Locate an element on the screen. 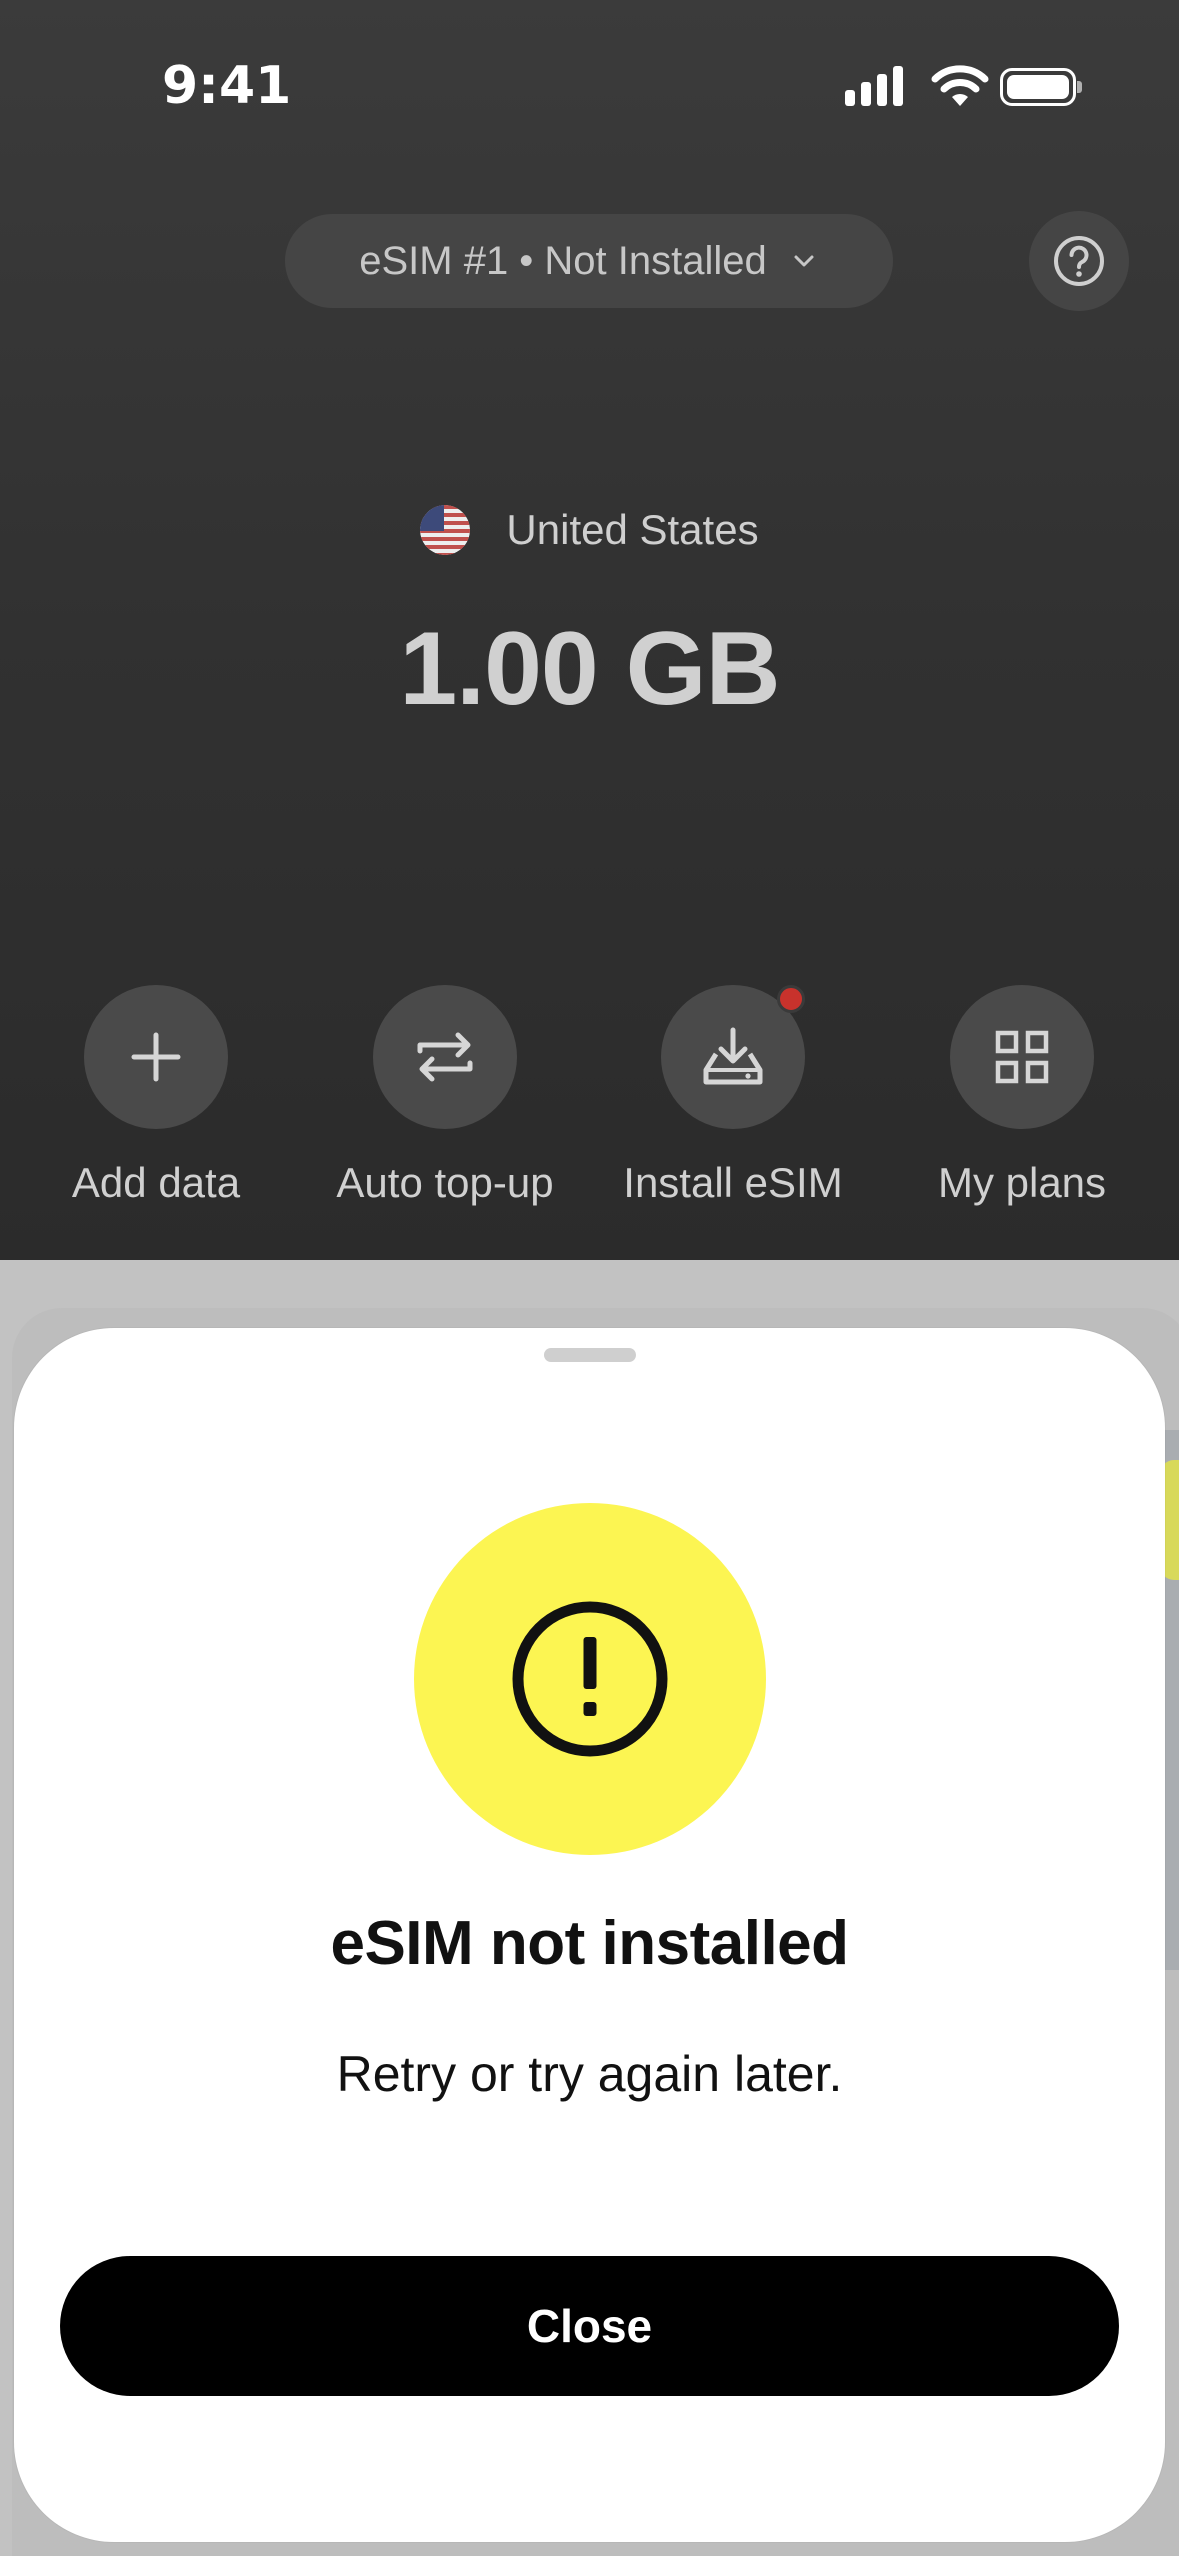 The width and height of the screenshot is (1179, 2556). my-plans-circle is located at coordinates (1022, 1057).